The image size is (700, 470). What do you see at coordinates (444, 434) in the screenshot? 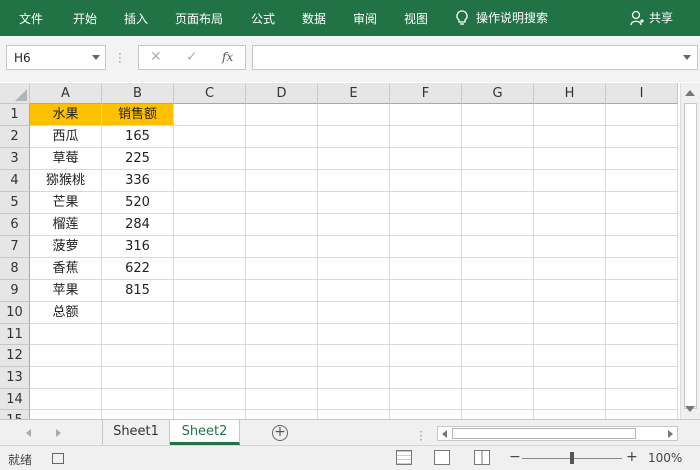
I see `scroll-left-icon` at bounding box center [444, 434].